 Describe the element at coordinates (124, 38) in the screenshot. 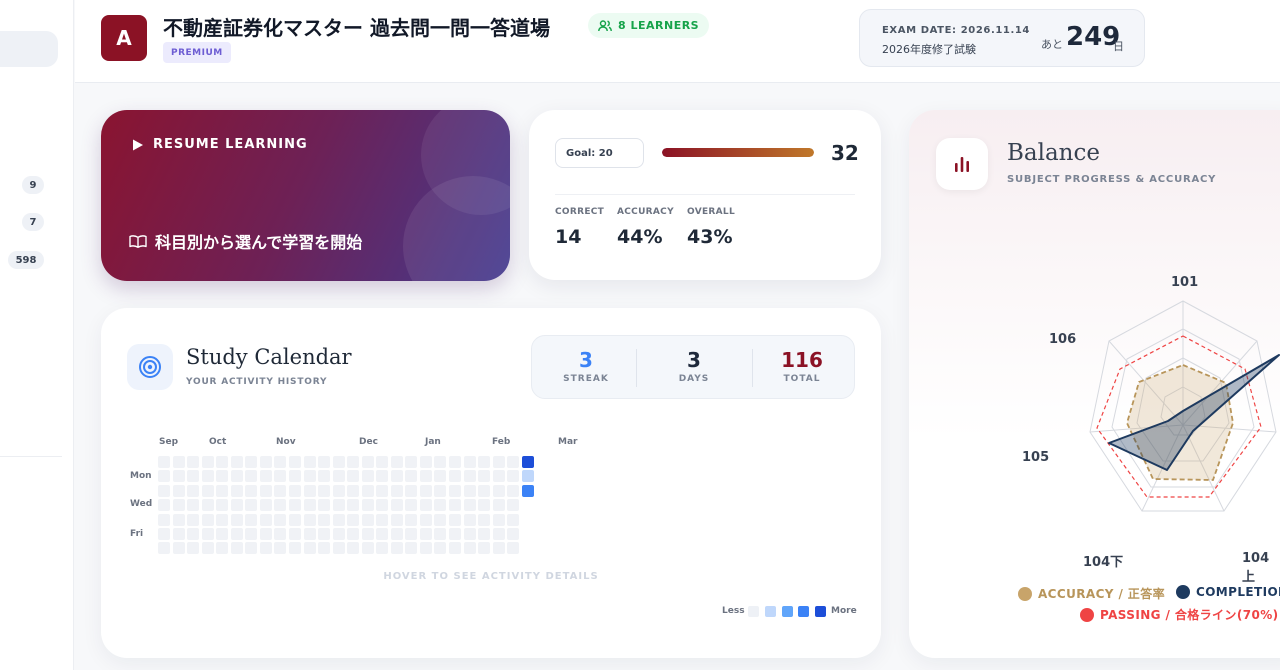

I see `app-logo: A` at that location.